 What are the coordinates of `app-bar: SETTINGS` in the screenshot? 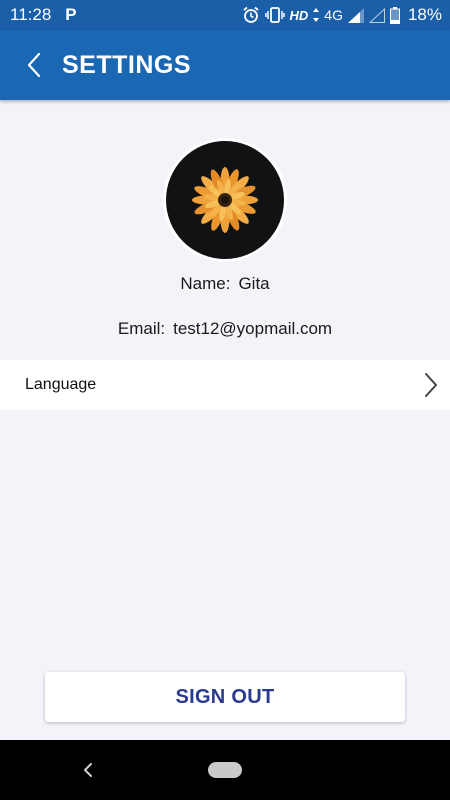 It's located at (225, 65).